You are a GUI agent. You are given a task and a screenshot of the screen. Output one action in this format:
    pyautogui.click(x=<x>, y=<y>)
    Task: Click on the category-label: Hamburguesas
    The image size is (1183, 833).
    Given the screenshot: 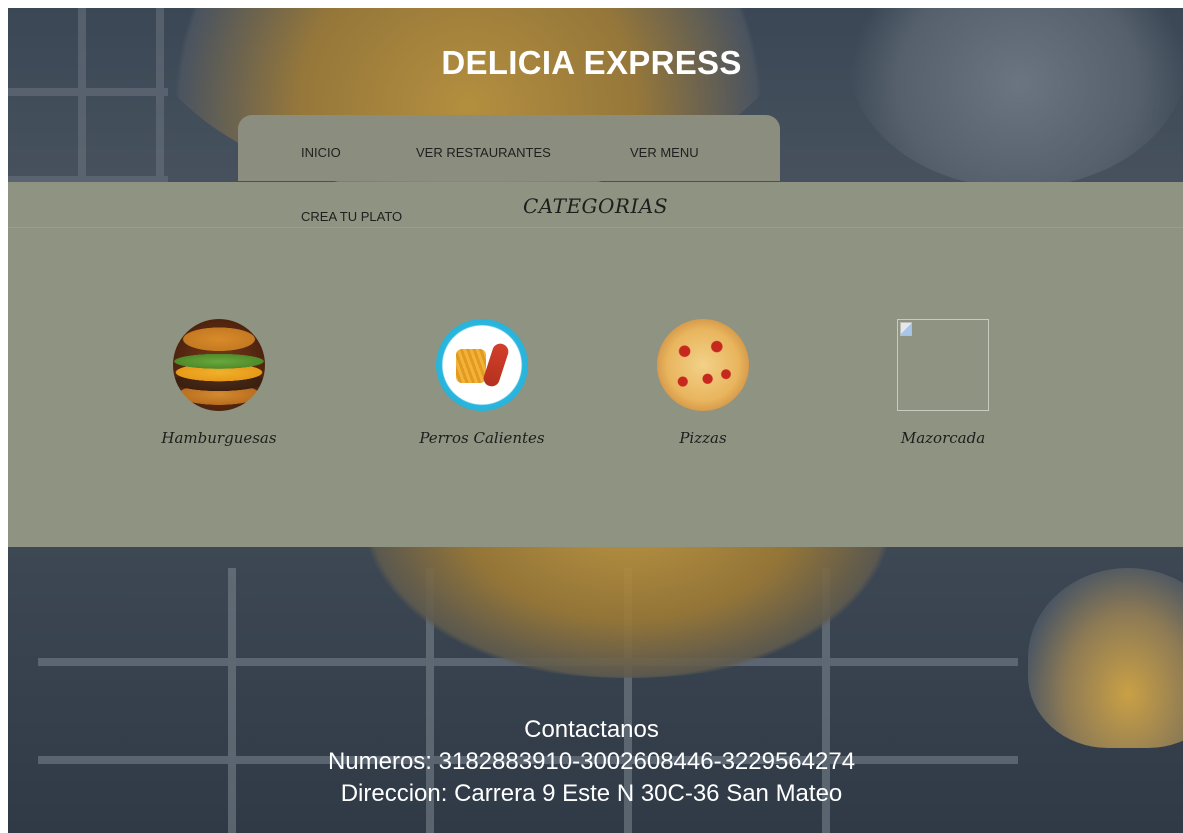 What is the action you would take?
    pyautogui.click(x=219, y=438)
    